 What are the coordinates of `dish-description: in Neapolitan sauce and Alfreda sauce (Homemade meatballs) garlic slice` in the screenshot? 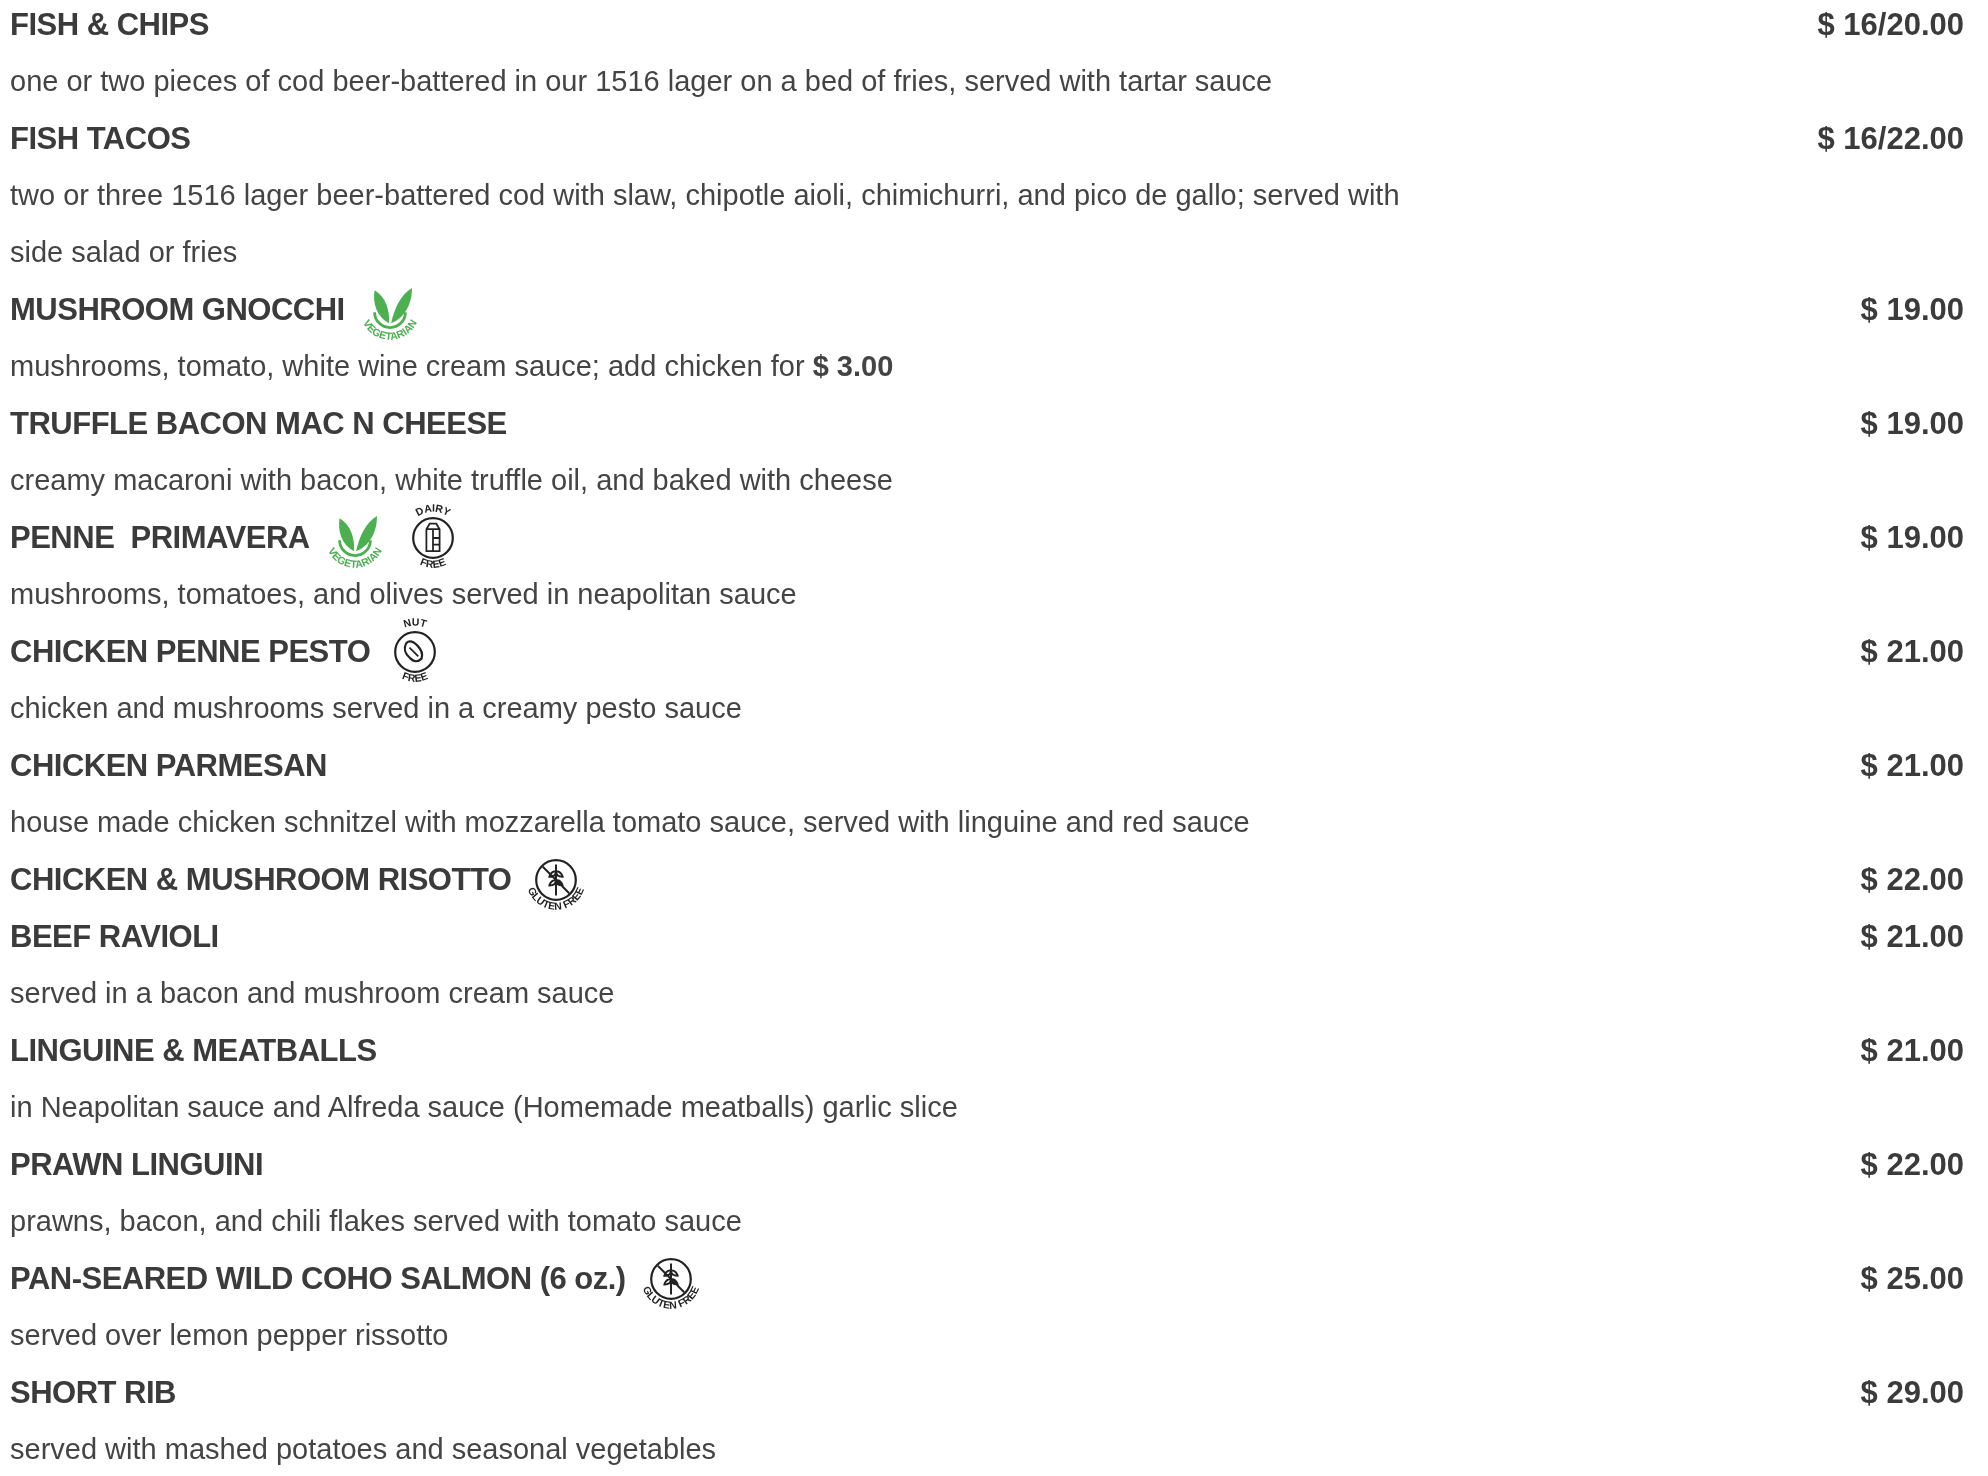 It's located at (484, 1107).